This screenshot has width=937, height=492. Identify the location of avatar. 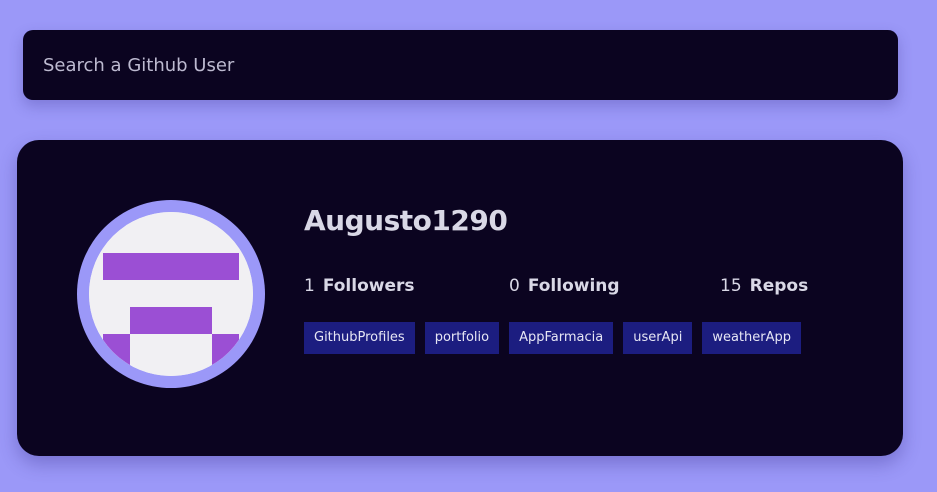
(171, 294).